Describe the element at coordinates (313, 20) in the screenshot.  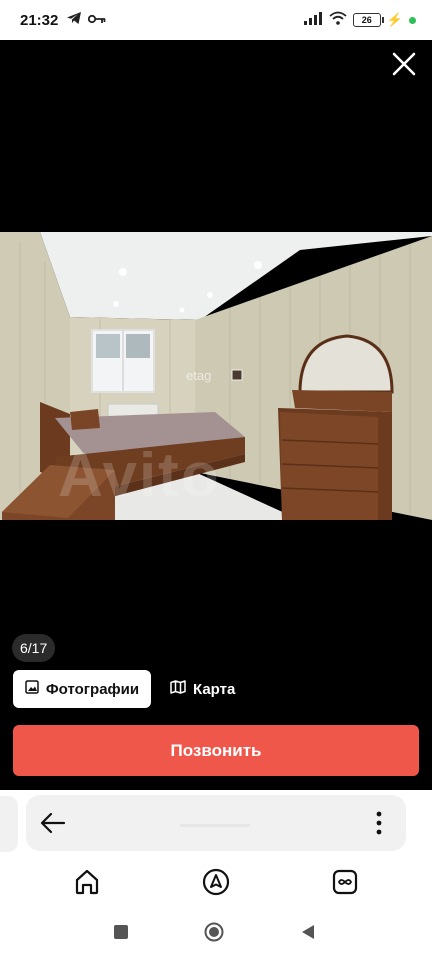
I see `signal-icon` at that location.